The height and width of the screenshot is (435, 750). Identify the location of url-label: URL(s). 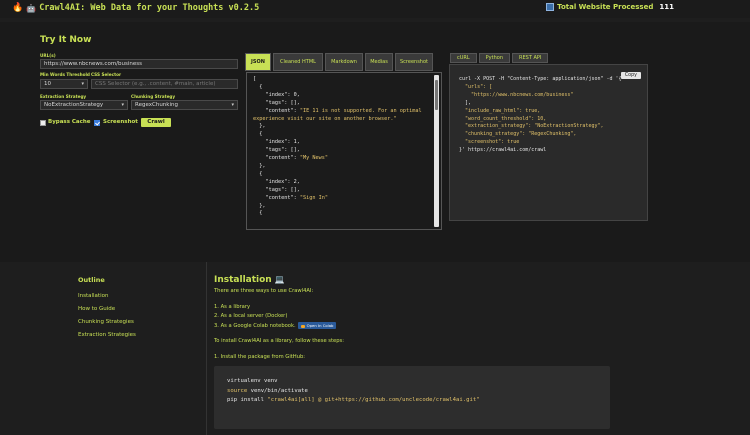
(48, 55).